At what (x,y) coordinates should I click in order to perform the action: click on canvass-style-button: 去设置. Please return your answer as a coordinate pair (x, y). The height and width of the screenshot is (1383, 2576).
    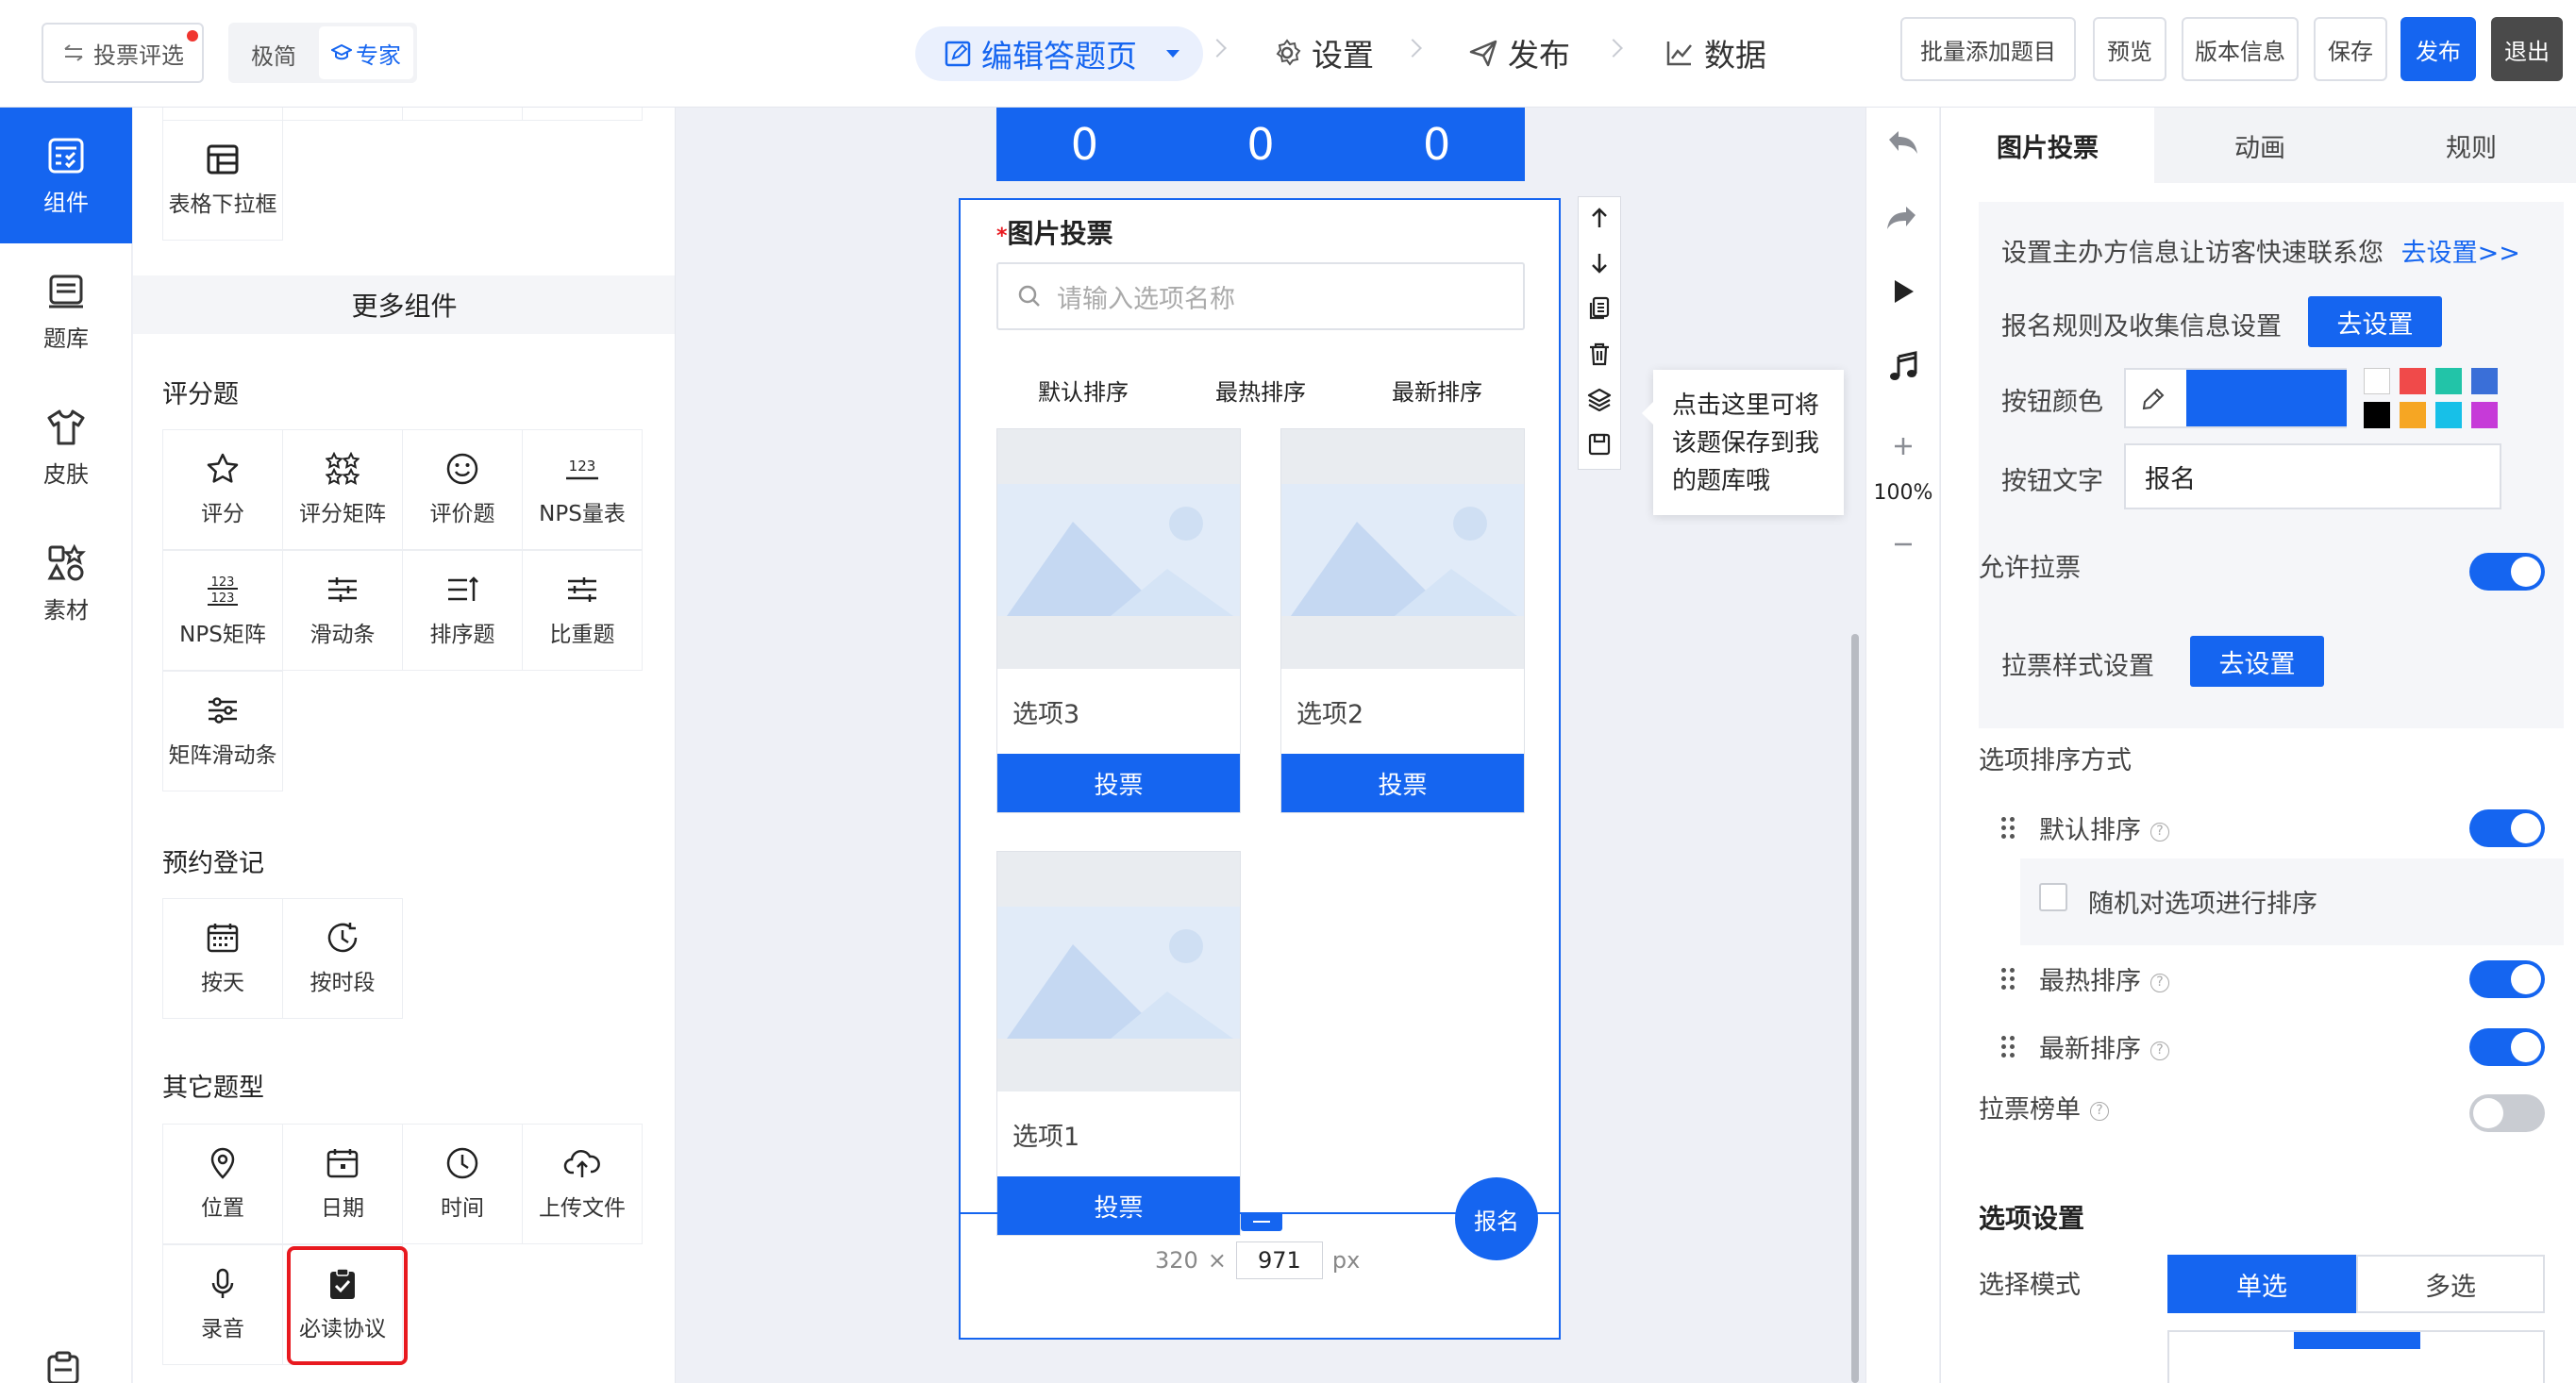
    Looking at the image, I should click on (2257, 661).